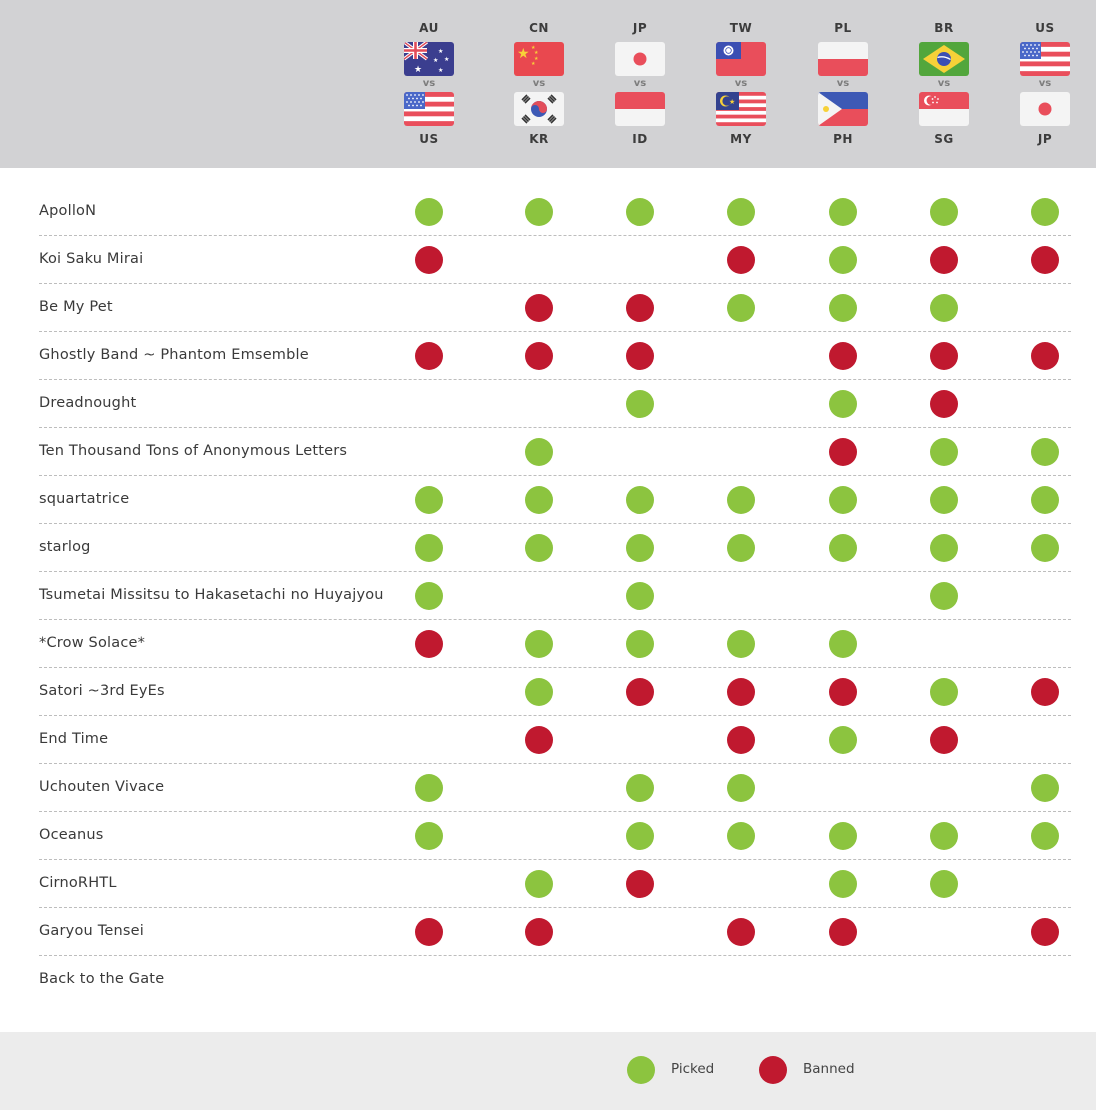  What do you see at coordinates (640, 28) in the screenshot?
I see `team1-code: JP` at bounding box center [640, 28].